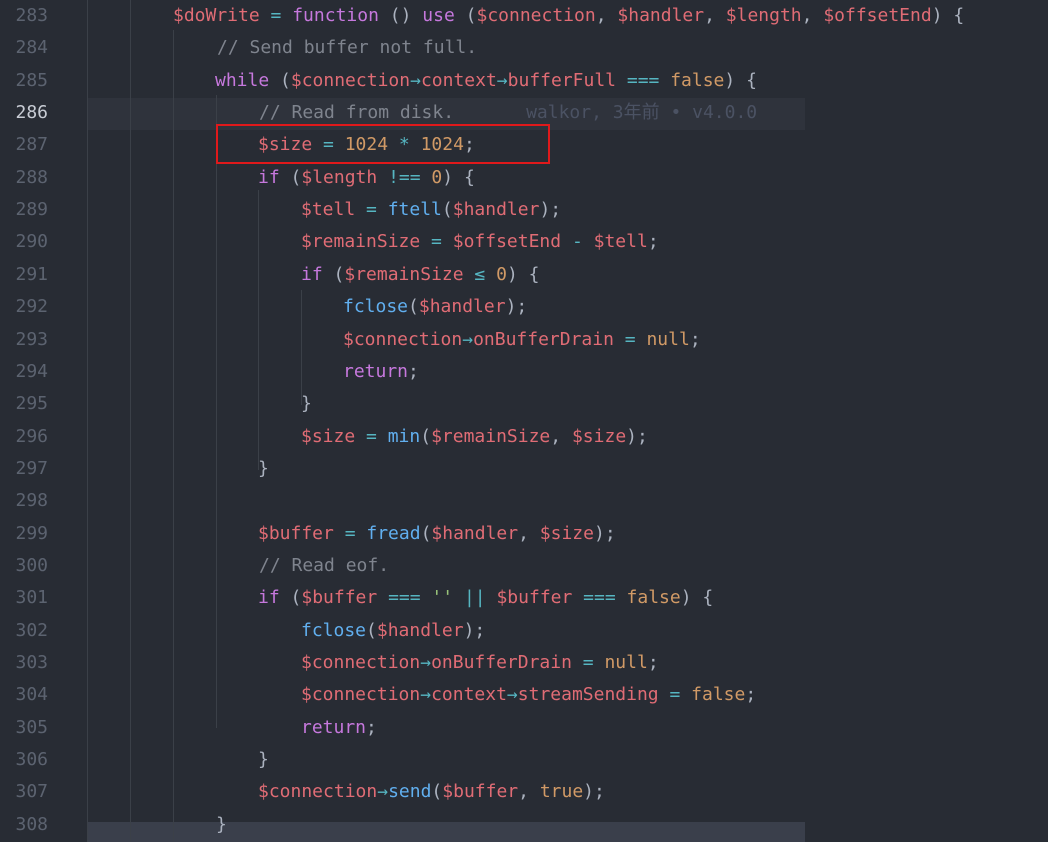  I want to click on code-token: while, so click(242, 80).